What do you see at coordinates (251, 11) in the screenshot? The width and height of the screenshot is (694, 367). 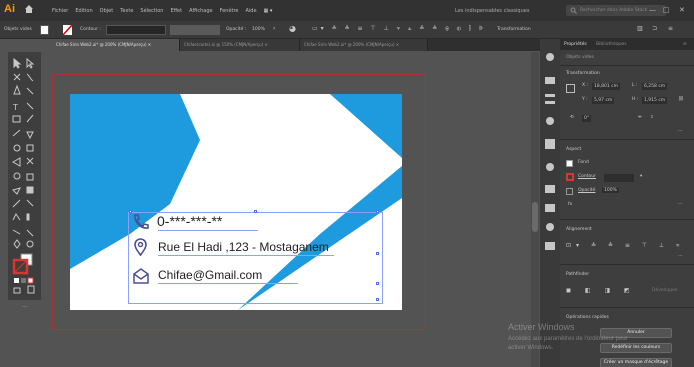 I see `menu-help: Aide` at bounding box center [251, 11].